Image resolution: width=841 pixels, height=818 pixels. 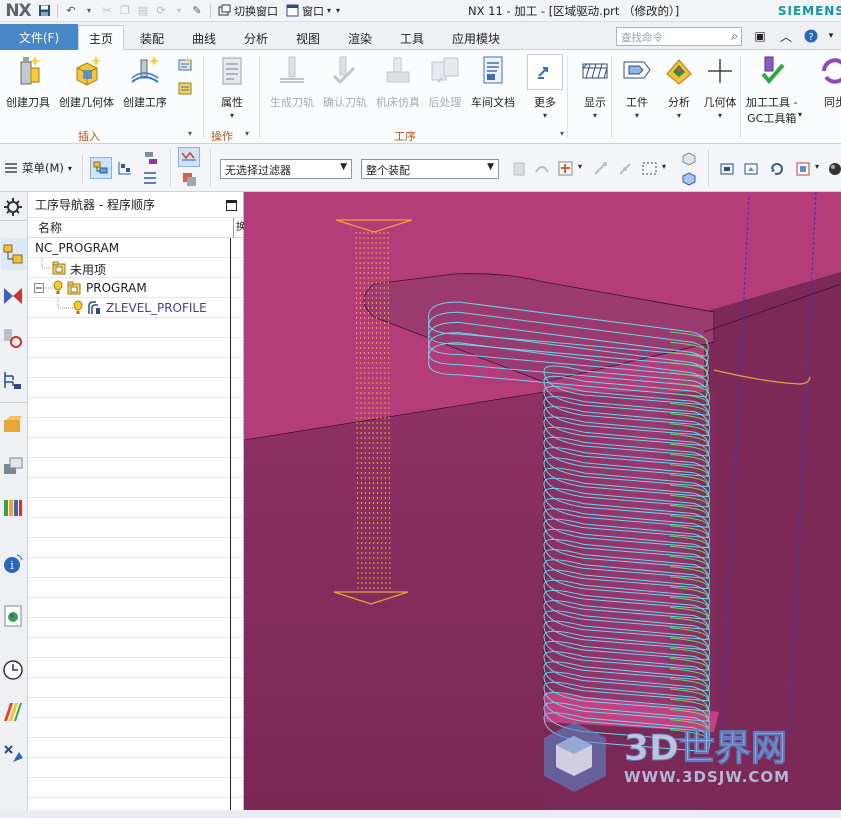 I want to click on snap-point-icon, so click(x=566, y=169).